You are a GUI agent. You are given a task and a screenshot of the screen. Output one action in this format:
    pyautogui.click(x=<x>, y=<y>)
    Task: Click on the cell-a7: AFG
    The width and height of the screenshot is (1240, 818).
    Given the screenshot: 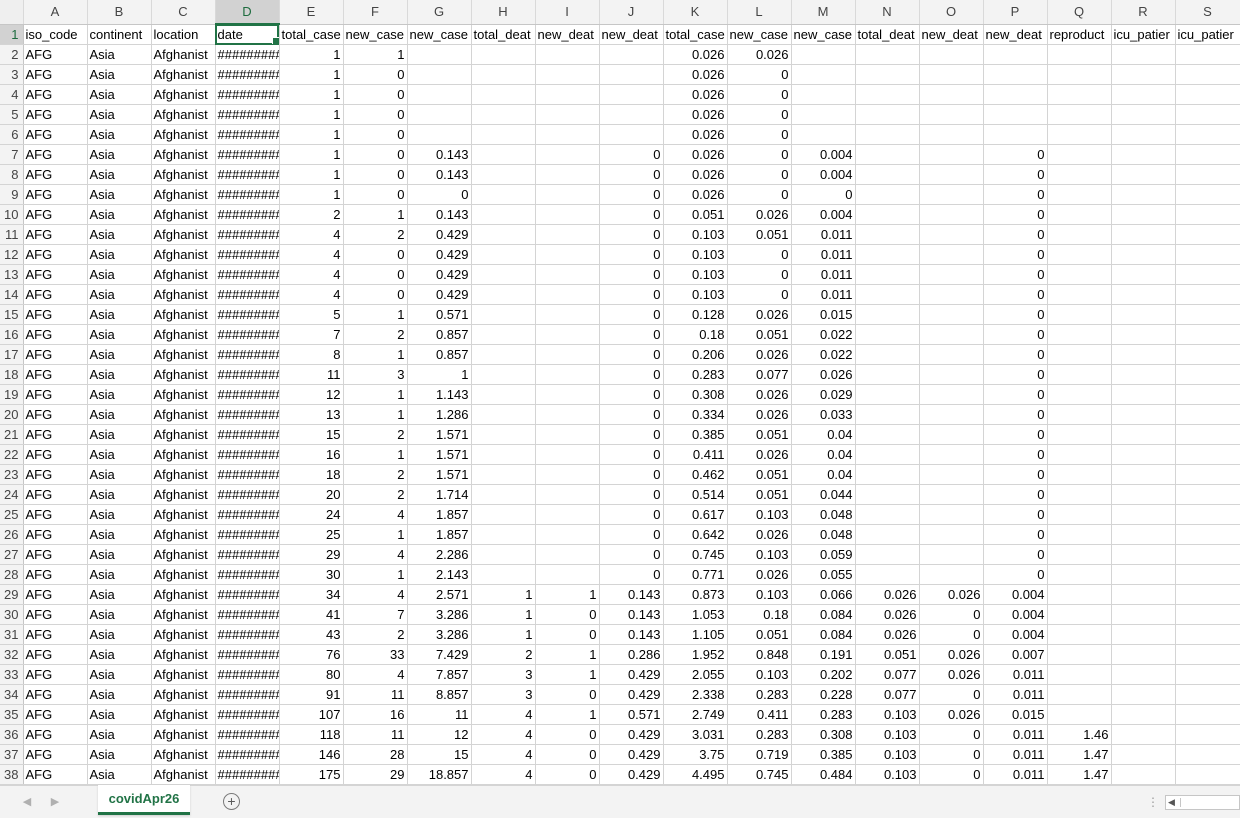 What is the action you would take?
    pyautogui.click(x=55, y=154)
    